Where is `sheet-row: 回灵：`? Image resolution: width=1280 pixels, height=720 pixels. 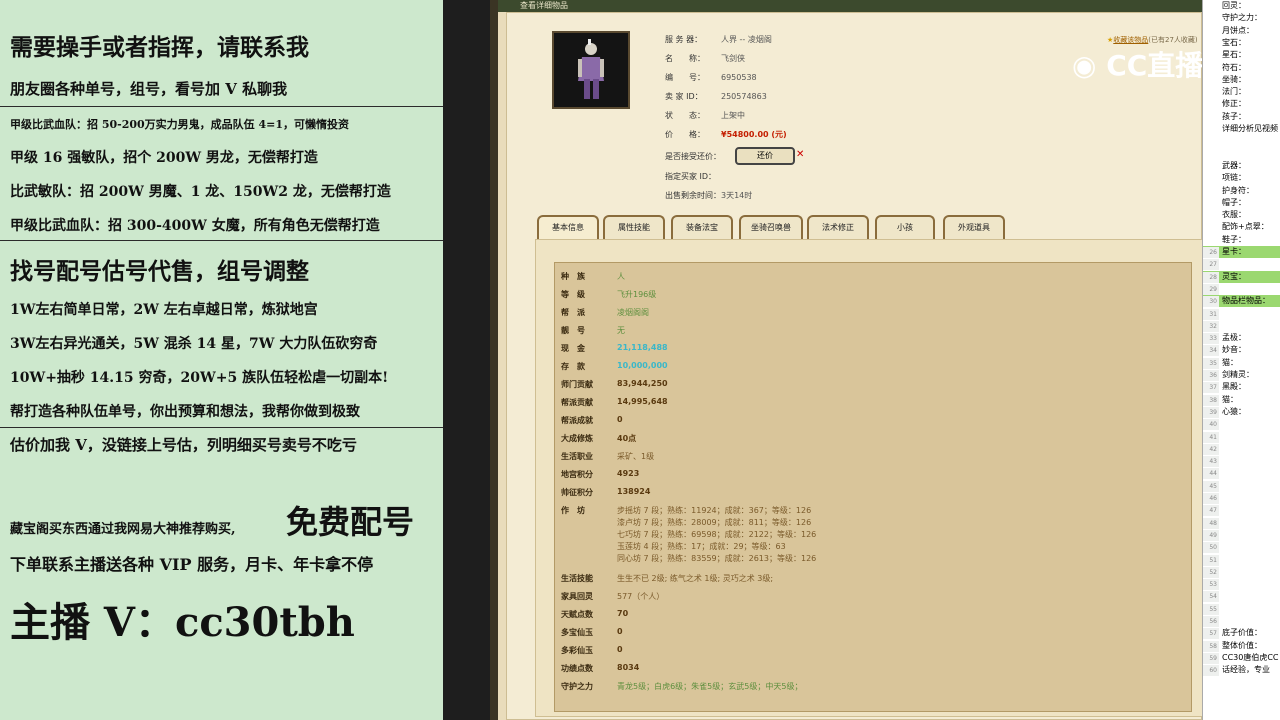 sheet-row: 回灵： is located at coordinates (1241, 6).